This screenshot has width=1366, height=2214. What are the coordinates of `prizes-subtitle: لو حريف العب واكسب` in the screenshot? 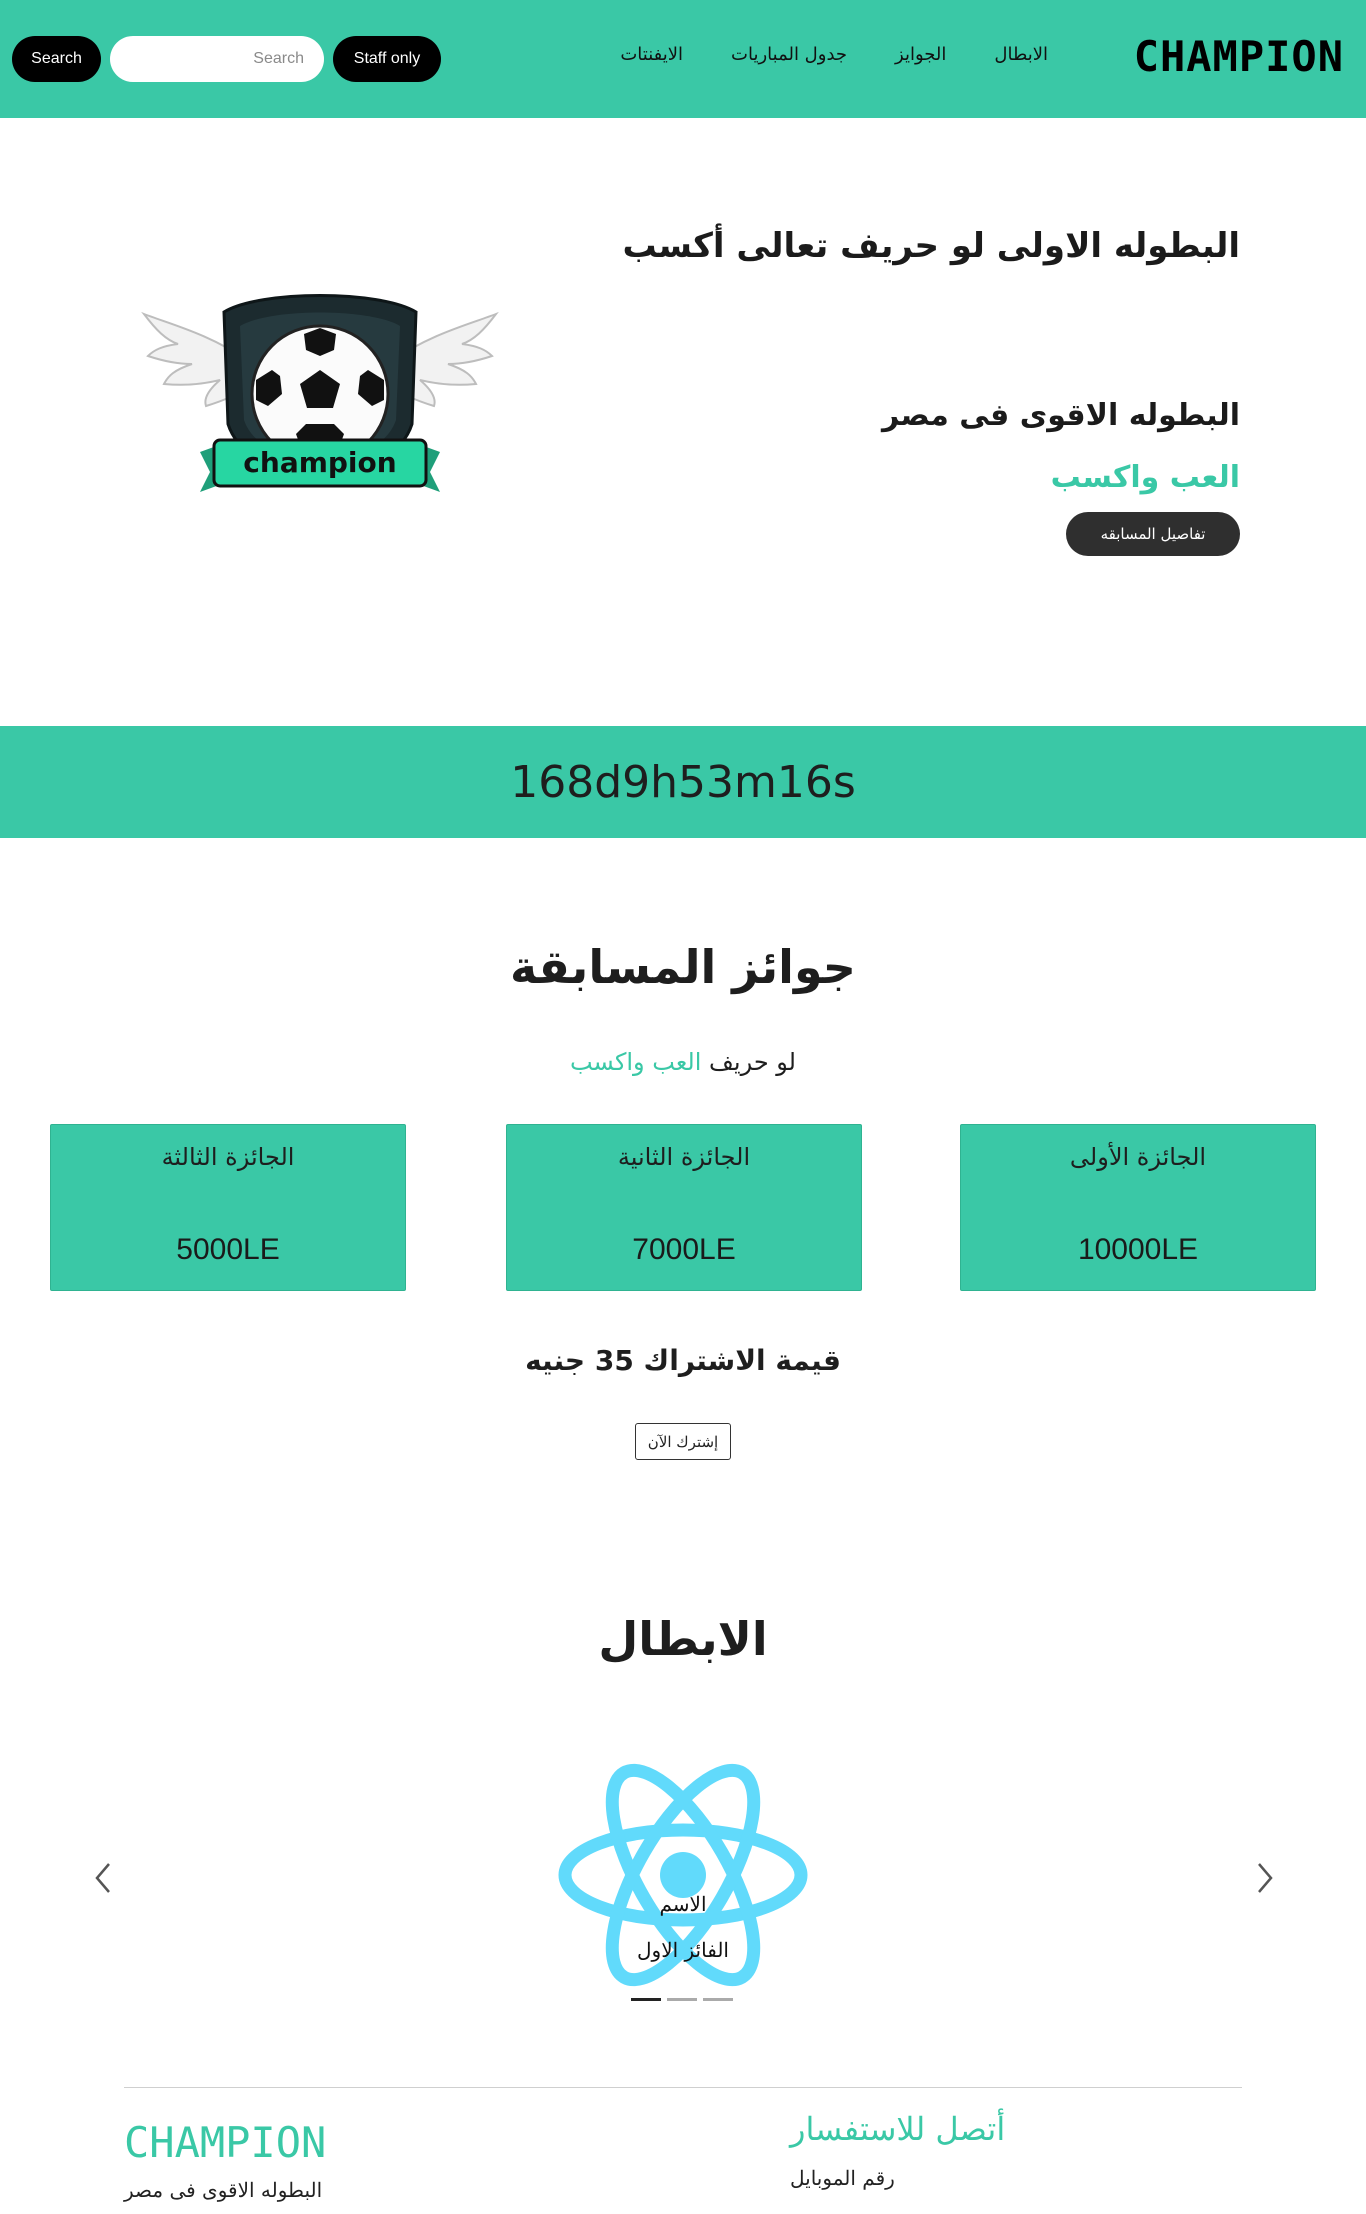 It's located at (683, 1062).